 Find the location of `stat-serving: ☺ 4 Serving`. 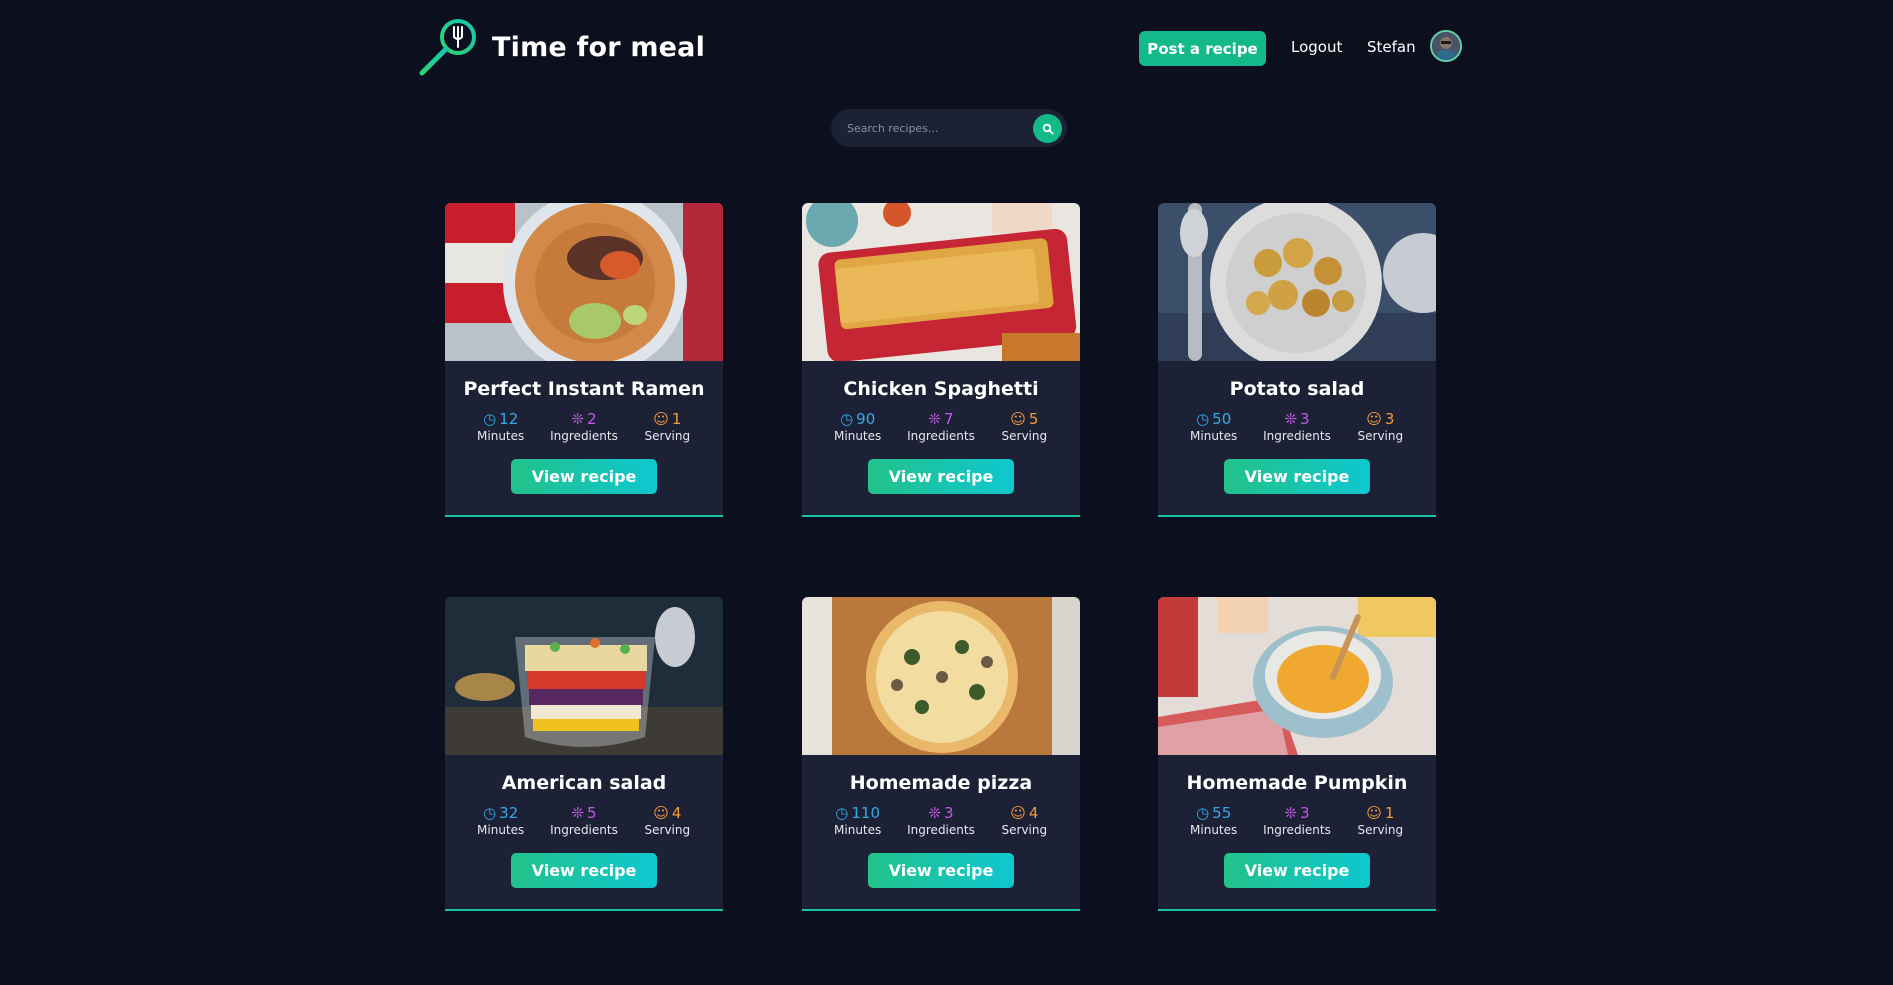

stat-serving: ☺ 4 Serving is located at coordinates (667, 820).